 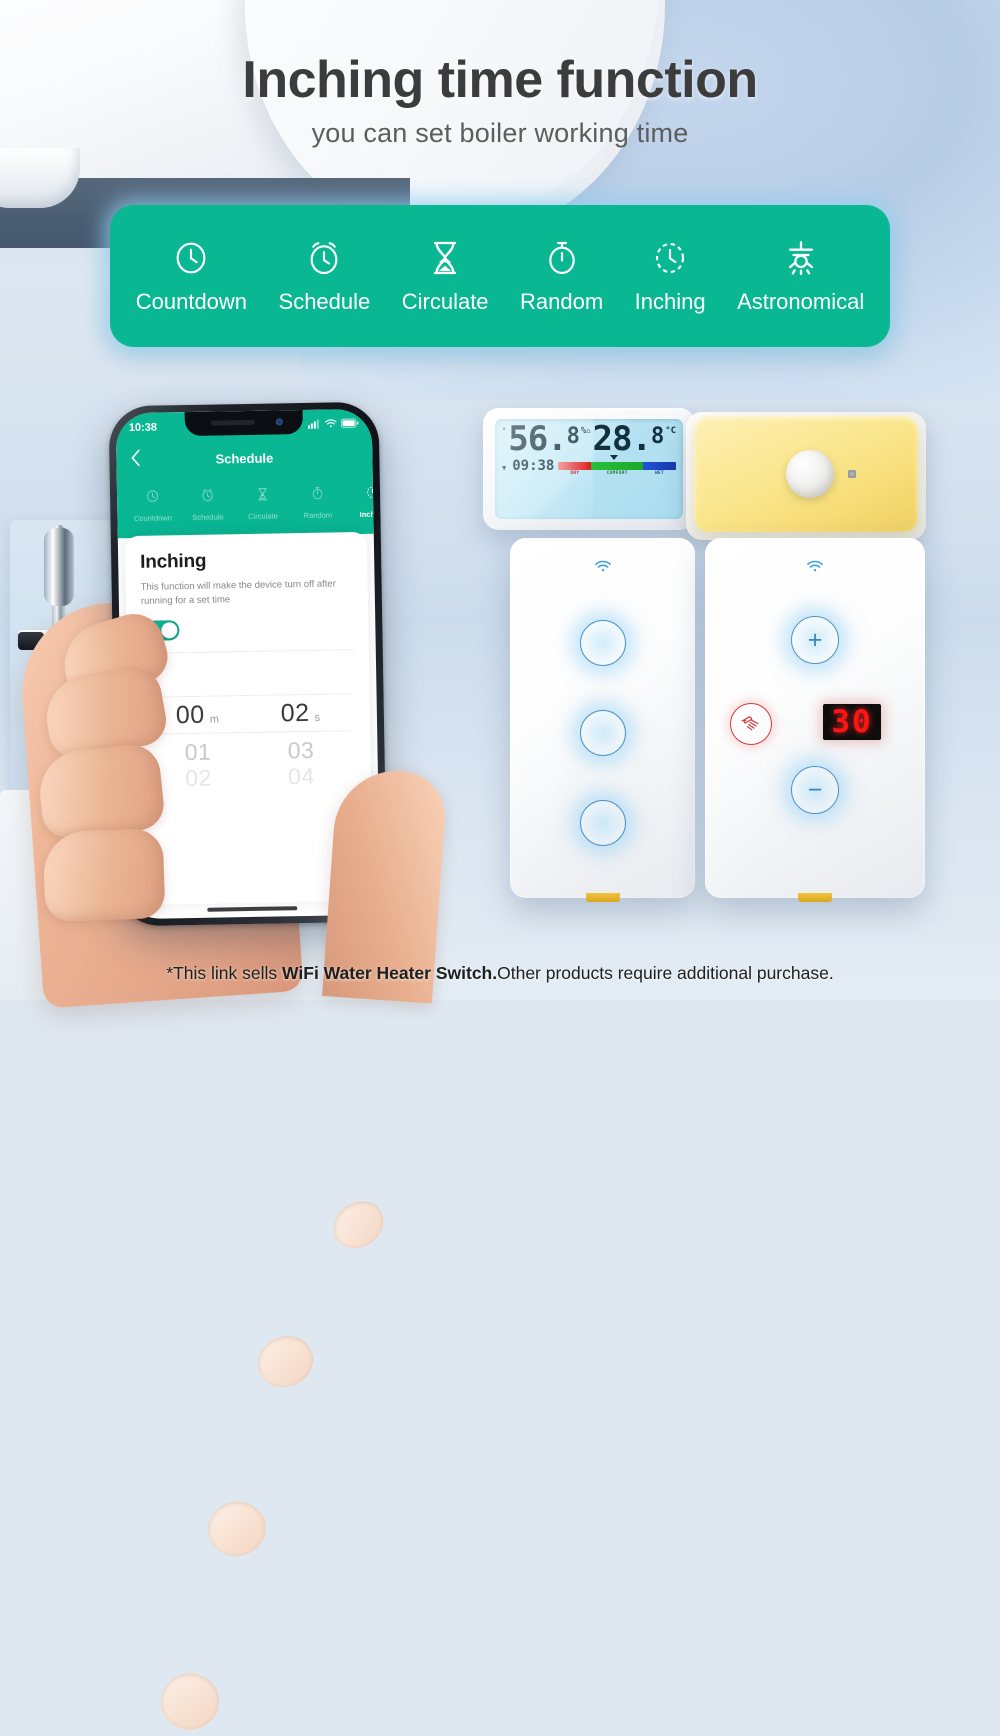 I want to click on feature-label: Circulate, so click(x=445, y=301).